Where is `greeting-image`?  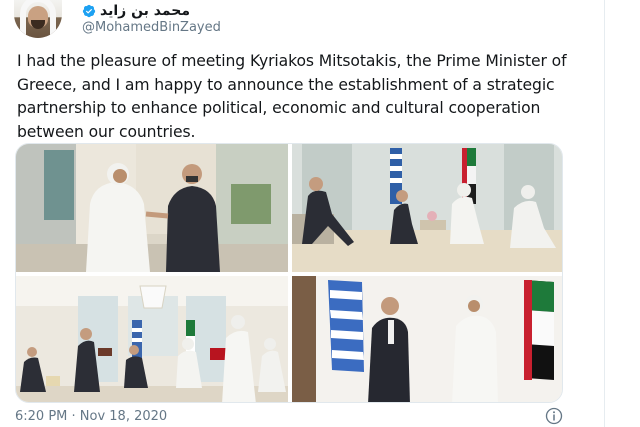 greeting-image is located at coordinates (152, 208).